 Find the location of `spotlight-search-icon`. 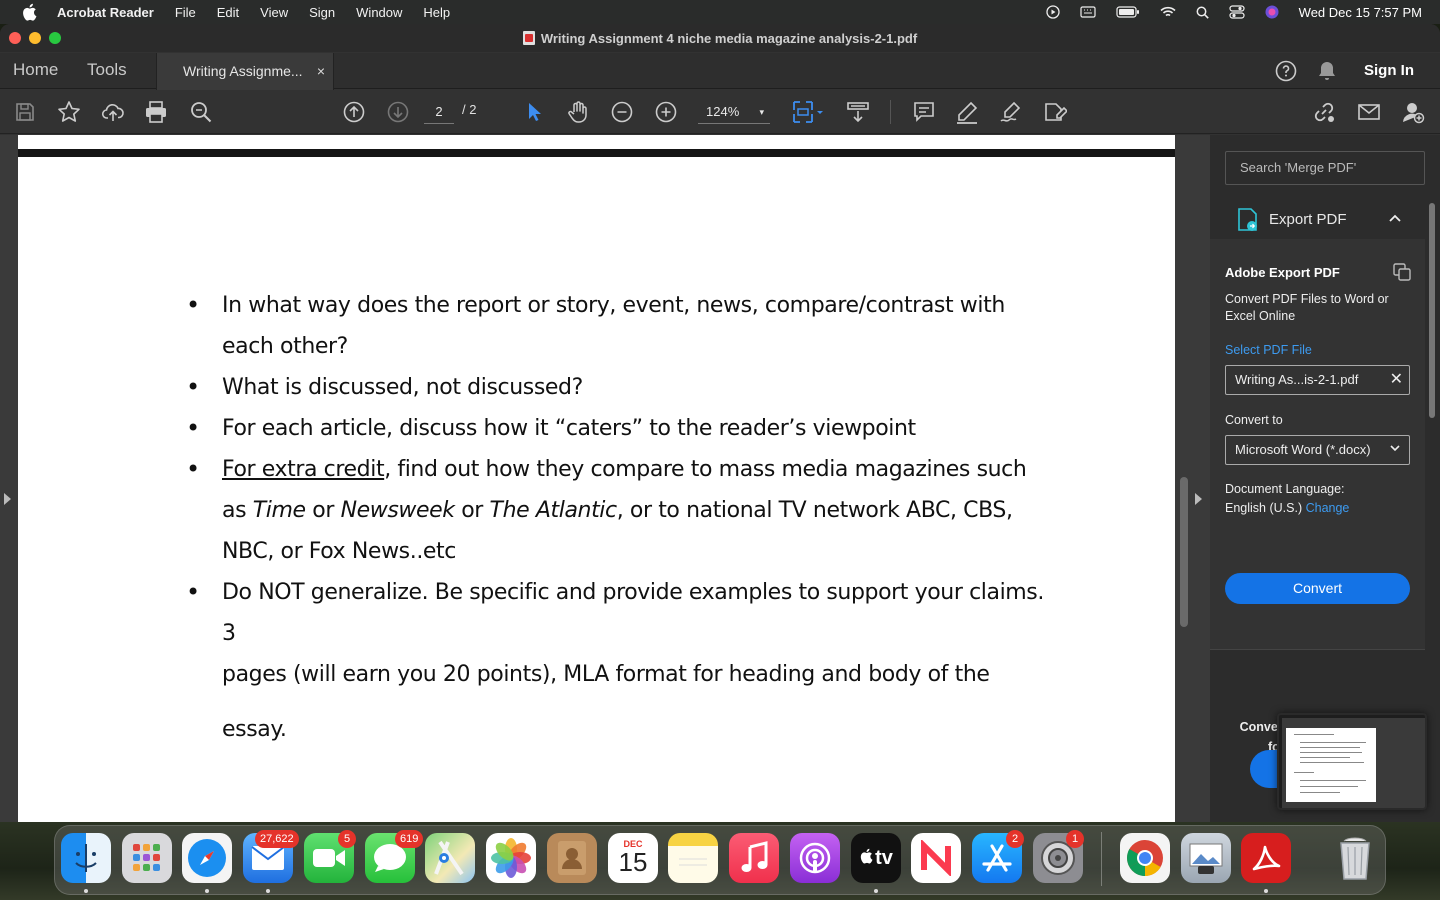

spotlight-search-icon is located at coordinates (1202, 12).